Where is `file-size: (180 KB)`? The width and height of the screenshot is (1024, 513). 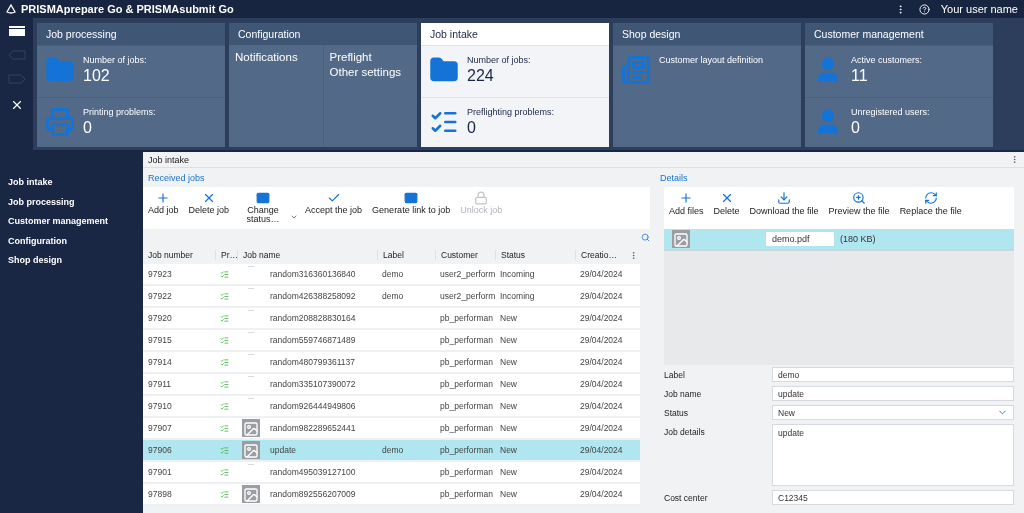
file-size: (180 KB) is located at coordinates (858, 239).